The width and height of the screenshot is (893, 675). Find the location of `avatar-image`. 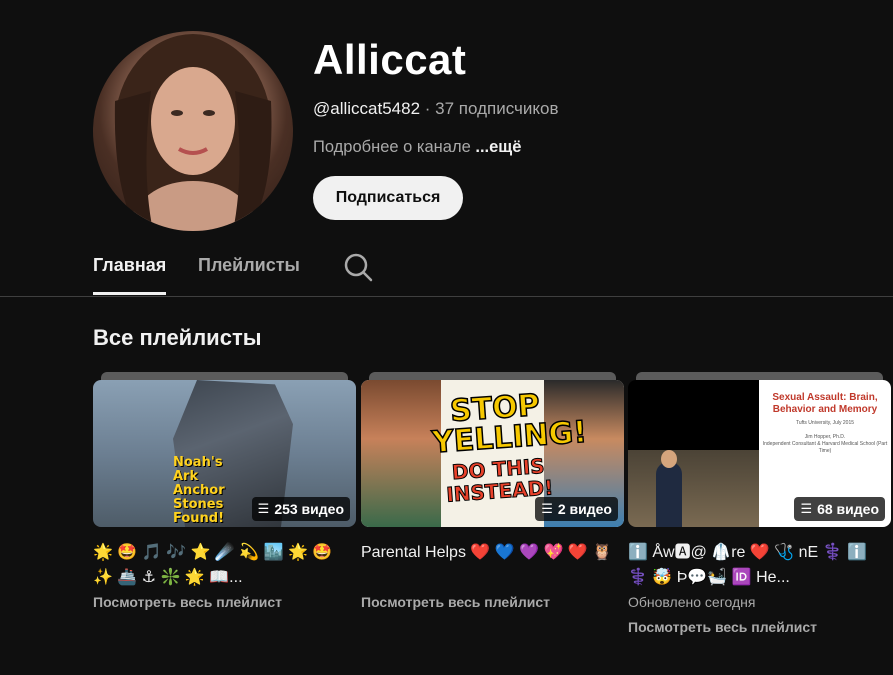

avatar-image is located at coordinates (193, 132).